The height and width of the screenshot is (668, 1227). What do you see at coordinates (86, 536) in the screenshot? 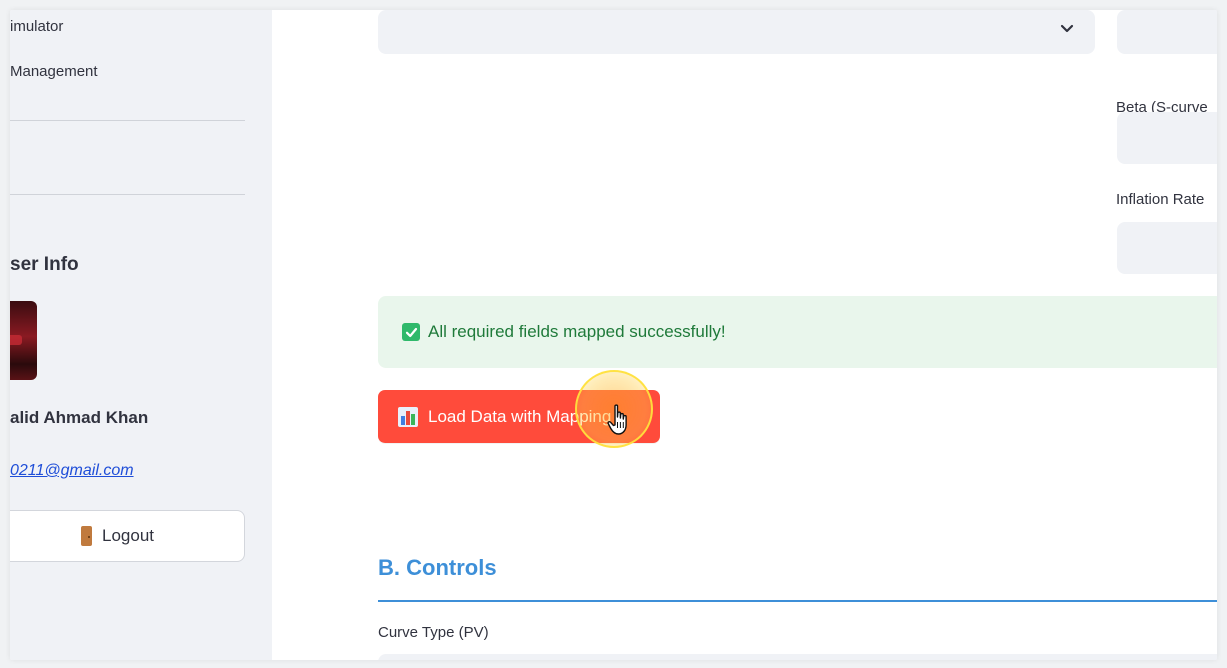
I see `door-icon` at bounding box center [86, 536].